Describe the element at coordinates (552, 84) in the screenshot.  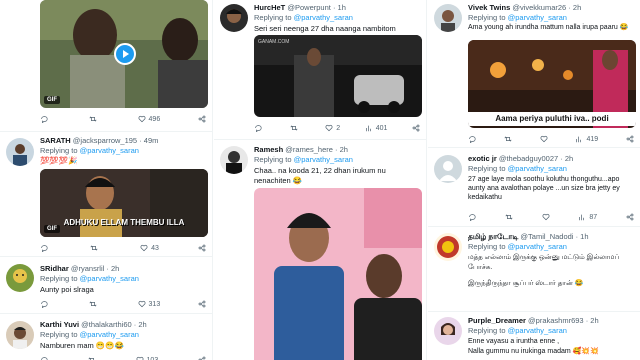
I see `tweet-image: Aama periya puluthi iva.. podi` at that location.